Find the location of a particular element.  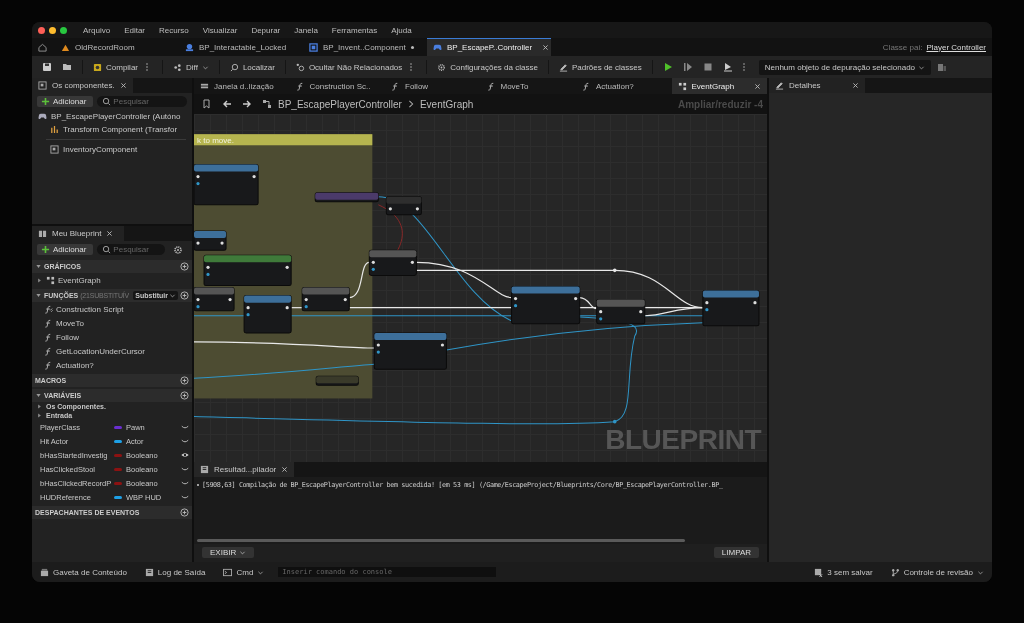

component-item: InventoryComponent is located at coordinates (112, 149).